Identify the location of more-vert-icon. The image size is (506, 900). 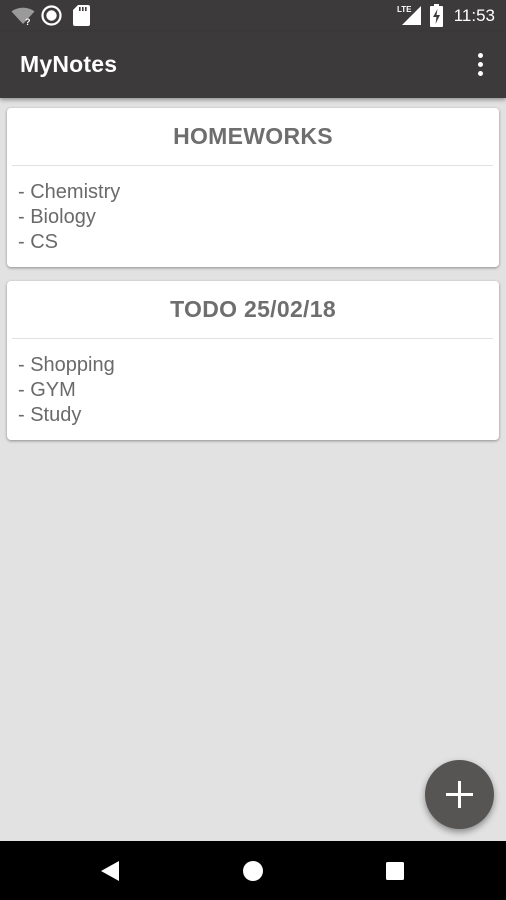
(480, 65).